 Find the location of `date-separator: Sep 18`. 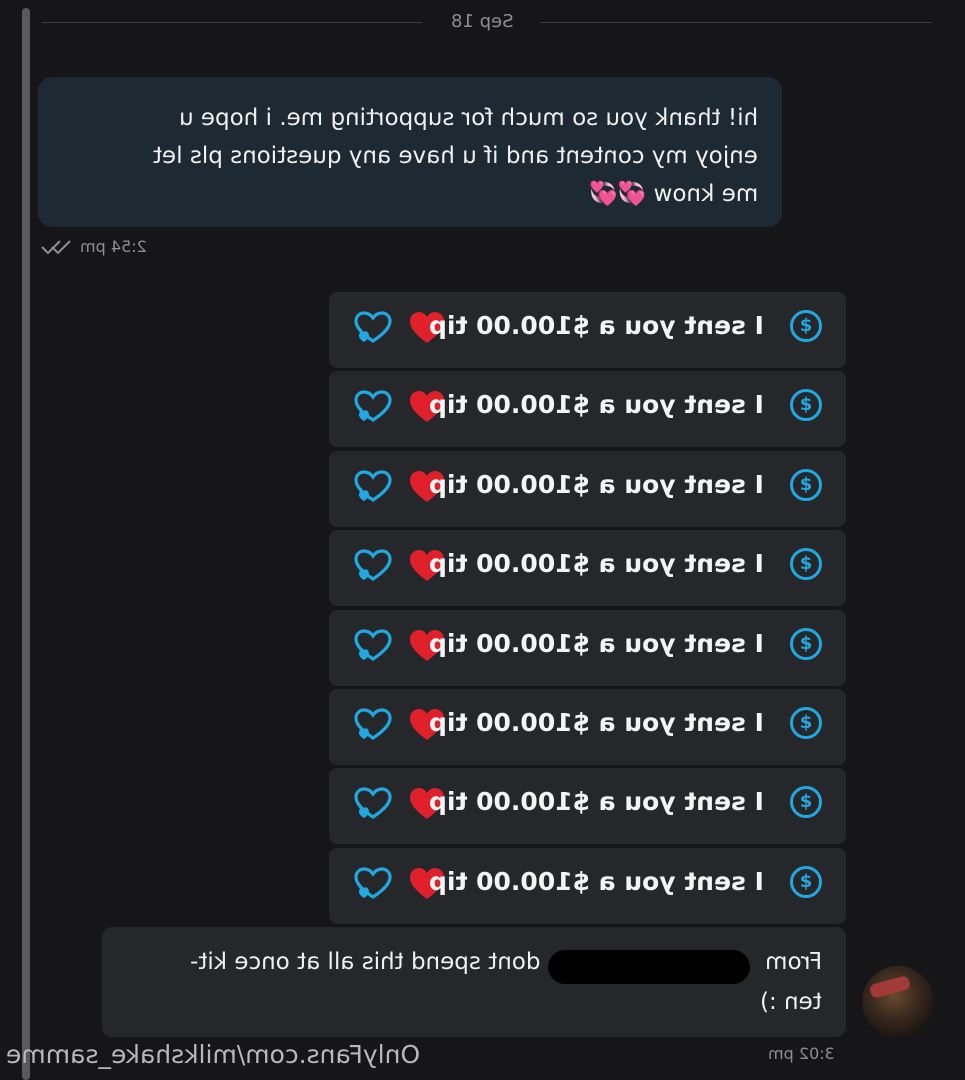

date-separator: Sep 18 is located at coordinates (487, 22).